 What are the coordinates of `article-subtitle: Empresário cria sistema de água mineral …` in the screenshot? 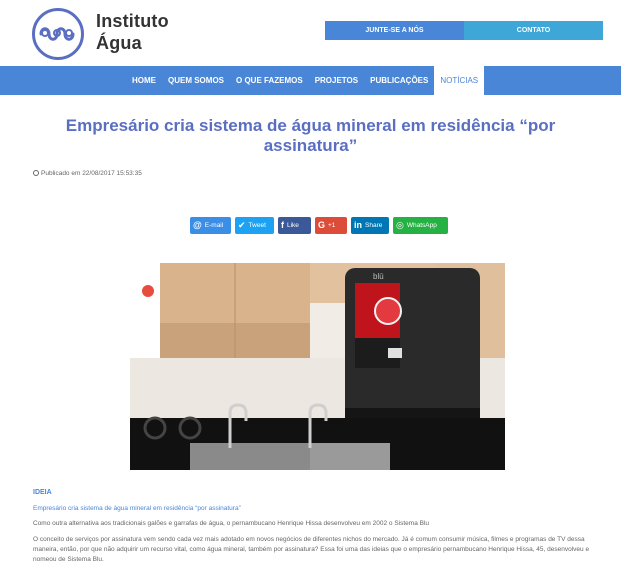 It's located at (137, 508).